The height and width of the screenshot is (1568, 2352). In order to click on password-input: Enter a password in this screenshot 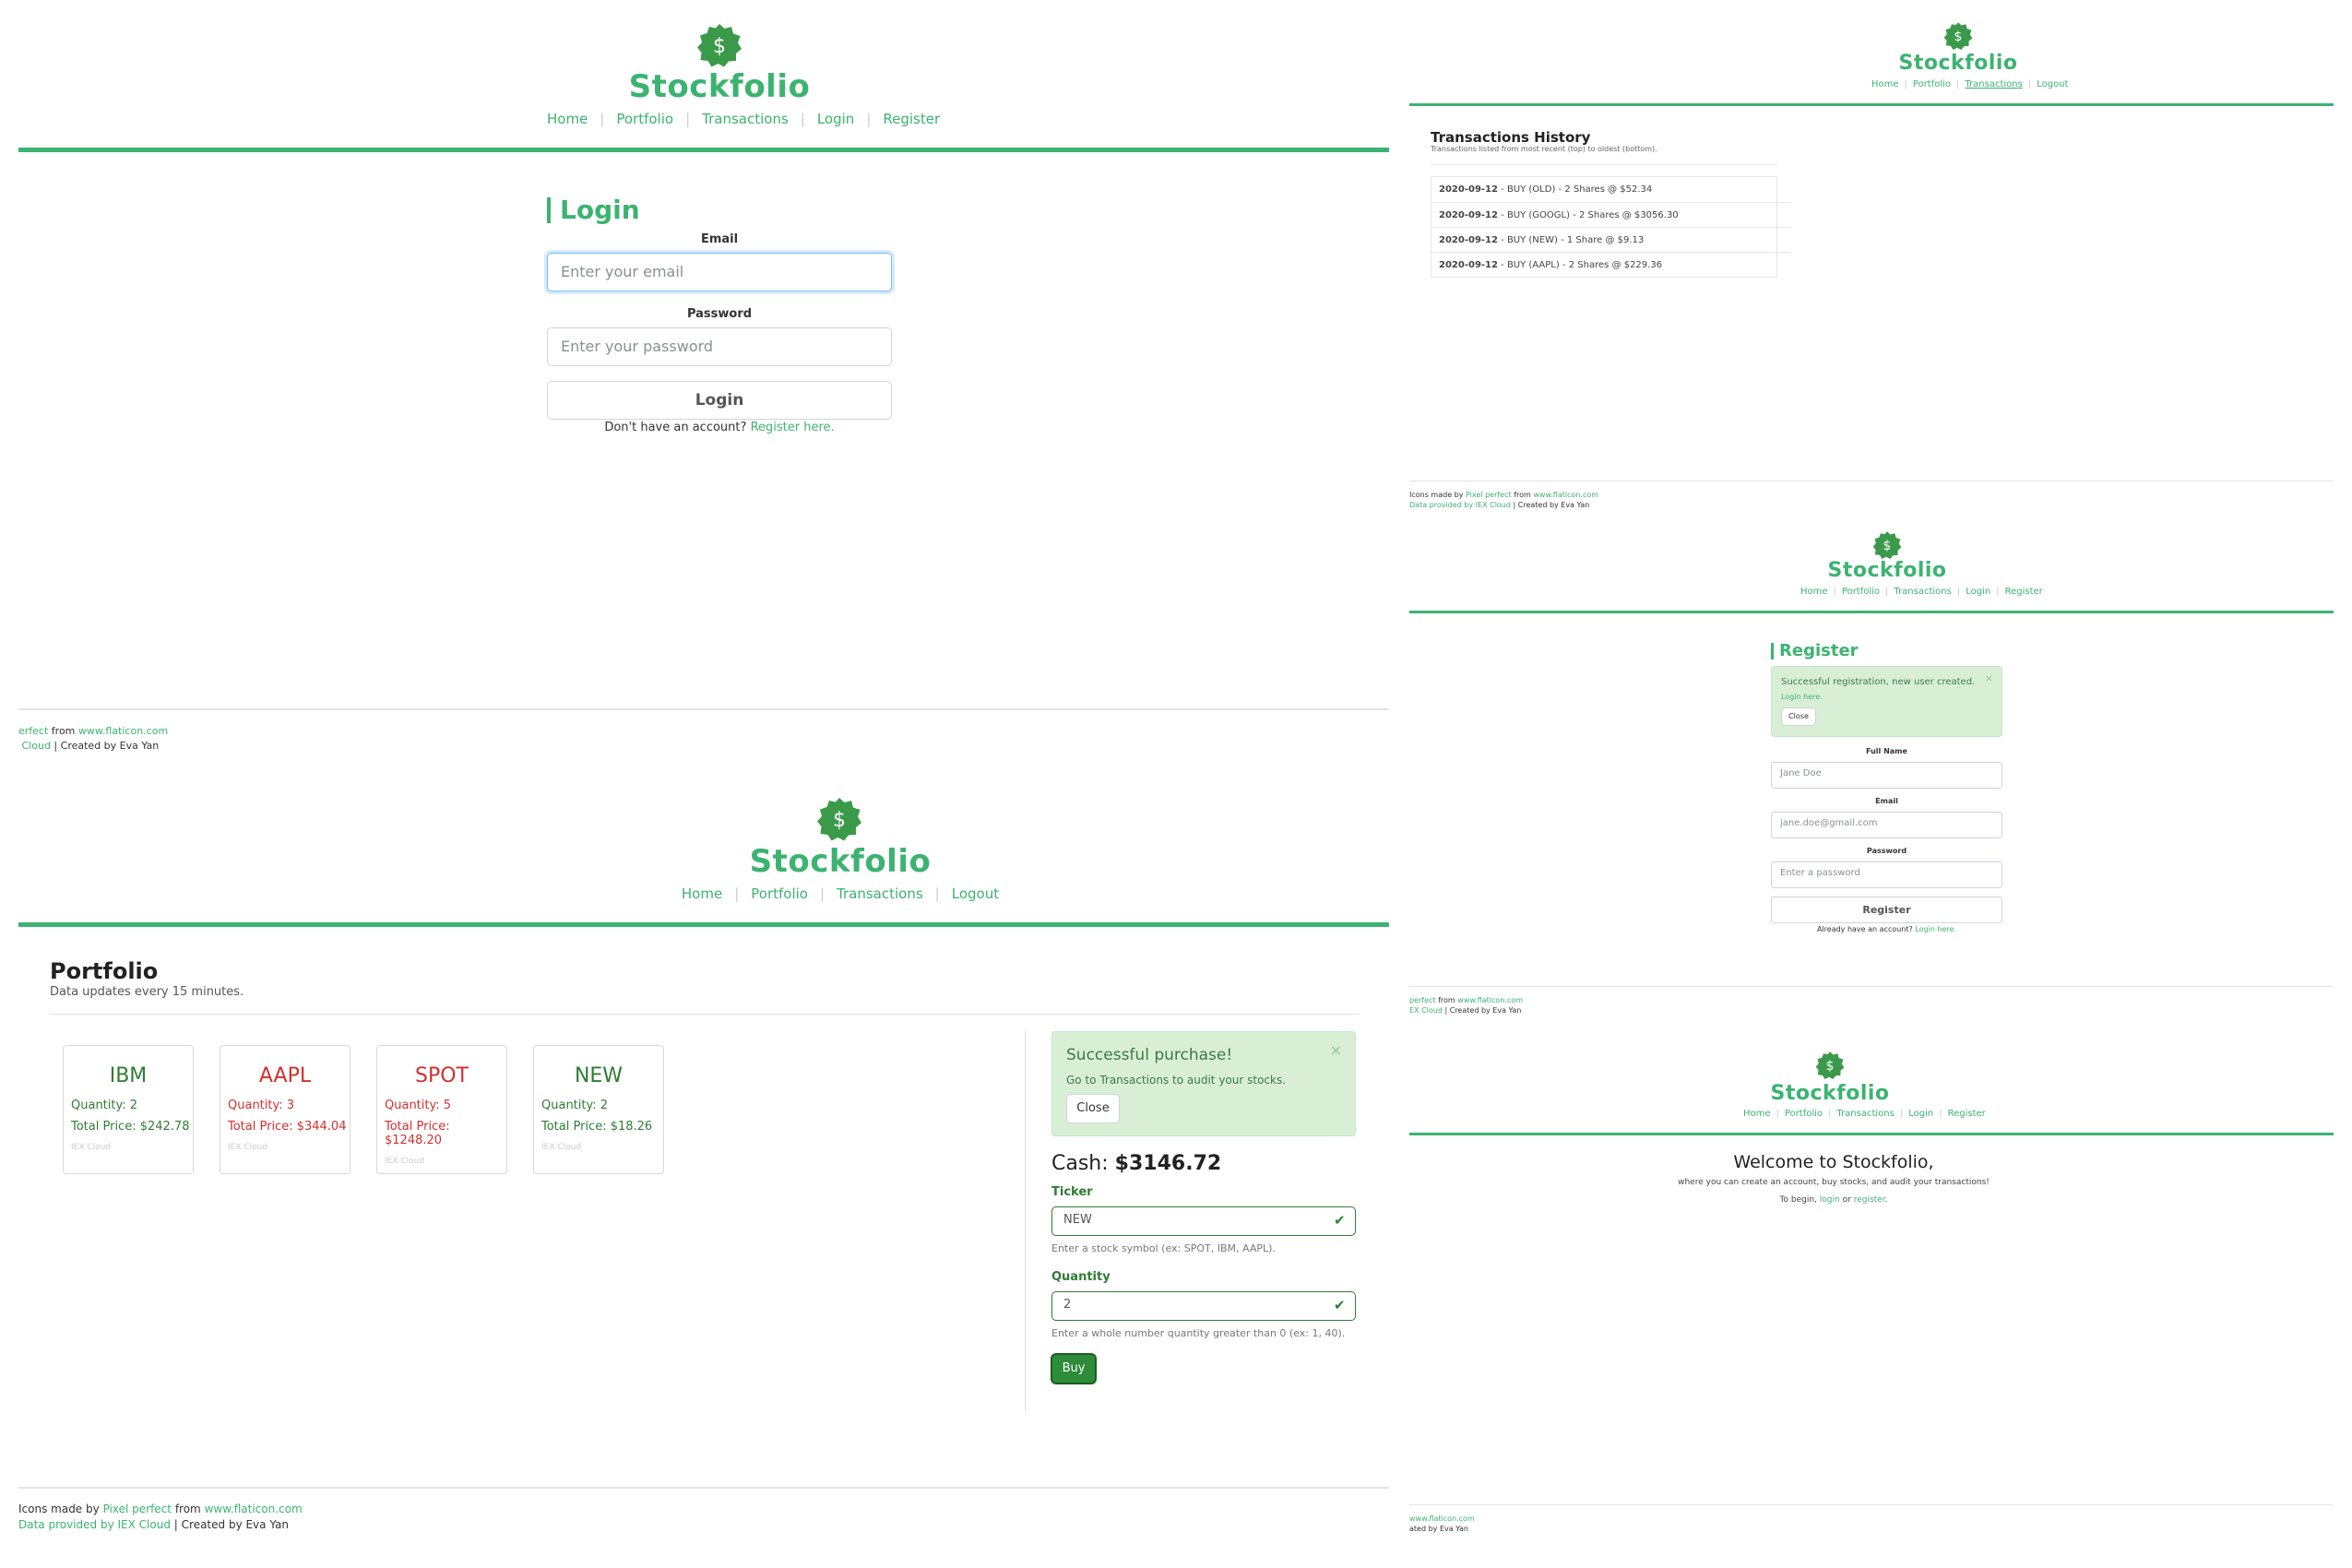, I will do `click(1886, 874)`.